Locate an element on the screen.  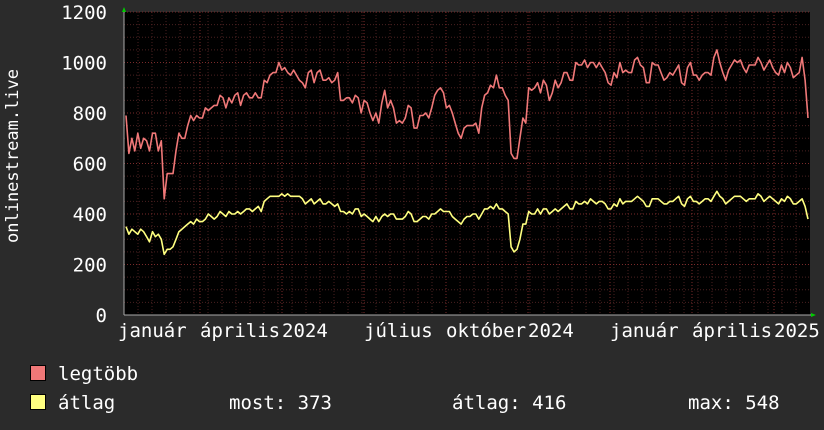
stat-current: most: 373 is located at coordinates (280, 403).